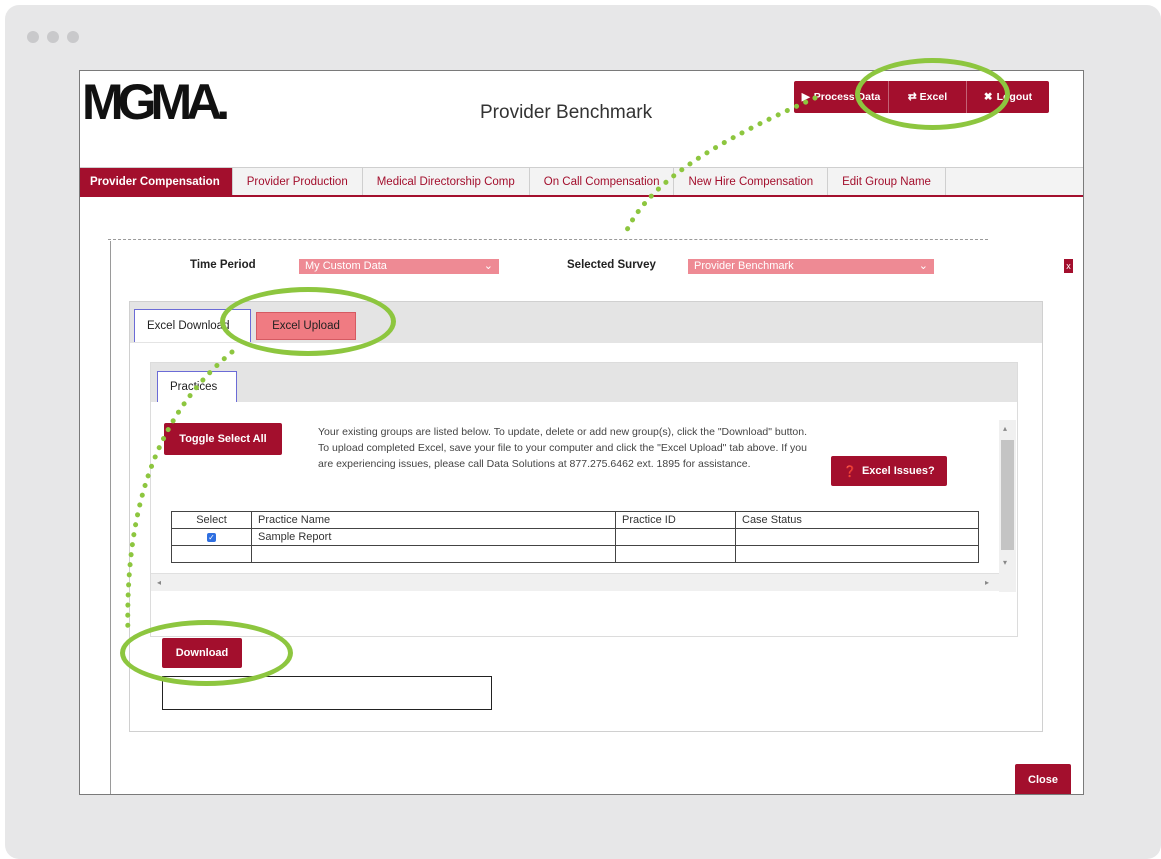 This screenshot has width=1161, height=859. What do you see at coordinates (744, 266) in the screenshot?
I see `survey-value: Provider Benchmark` at bounding box center [744, 266].